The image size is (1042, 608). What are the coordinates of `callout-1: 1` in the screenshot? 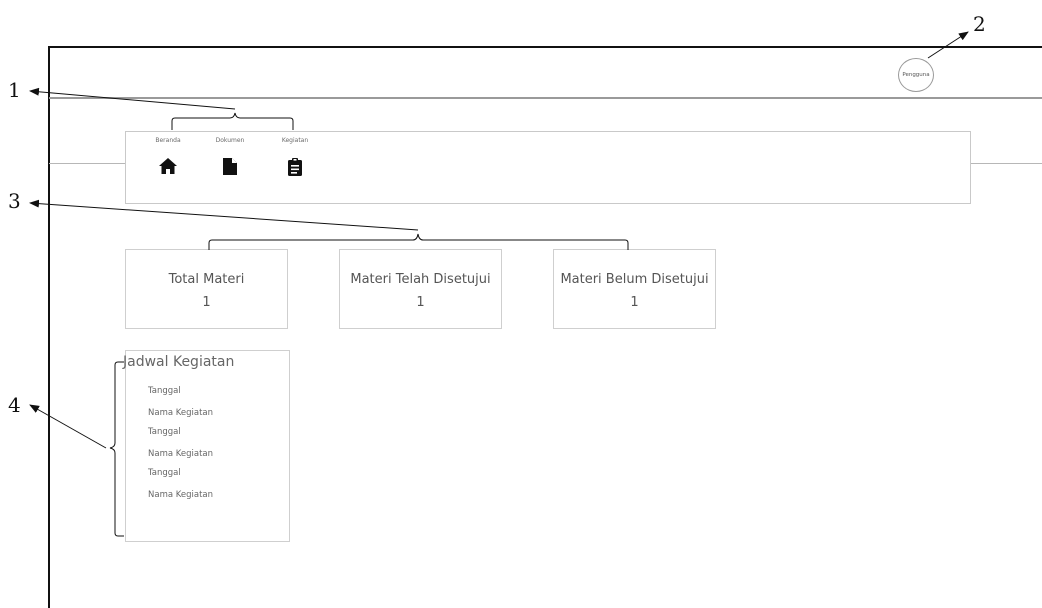 It's located at (14, 90).